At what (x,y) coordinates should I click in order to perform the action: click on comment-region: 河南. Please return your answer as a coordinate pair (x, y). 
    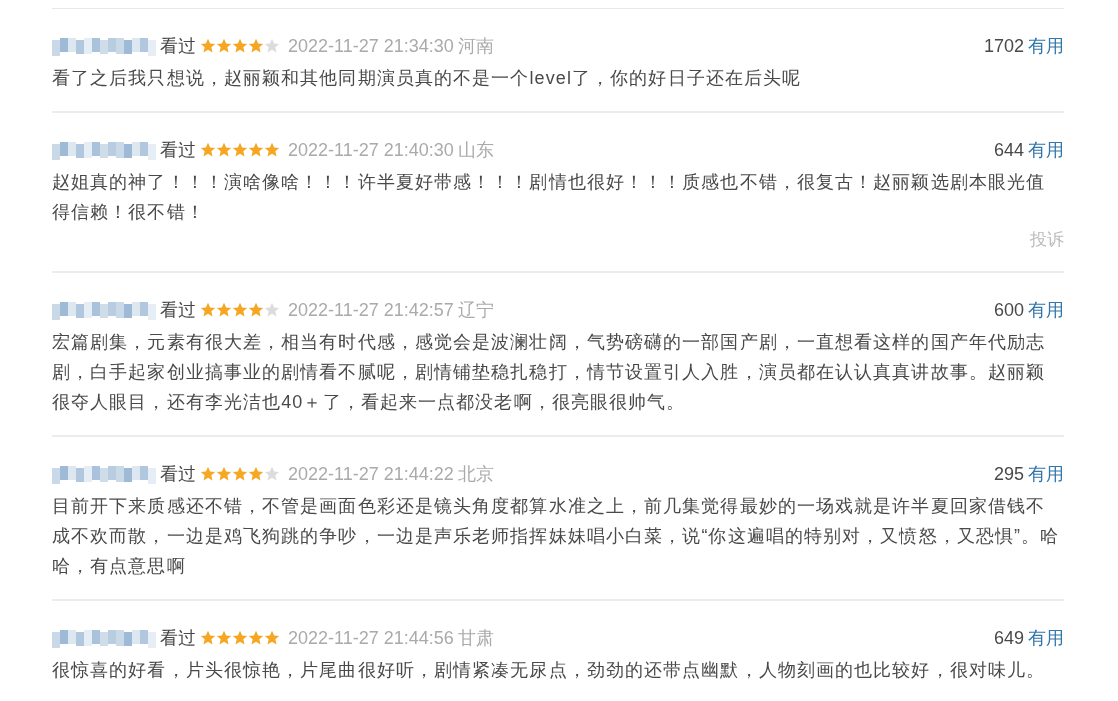
    Looking at the image, I should click on (475, 46).